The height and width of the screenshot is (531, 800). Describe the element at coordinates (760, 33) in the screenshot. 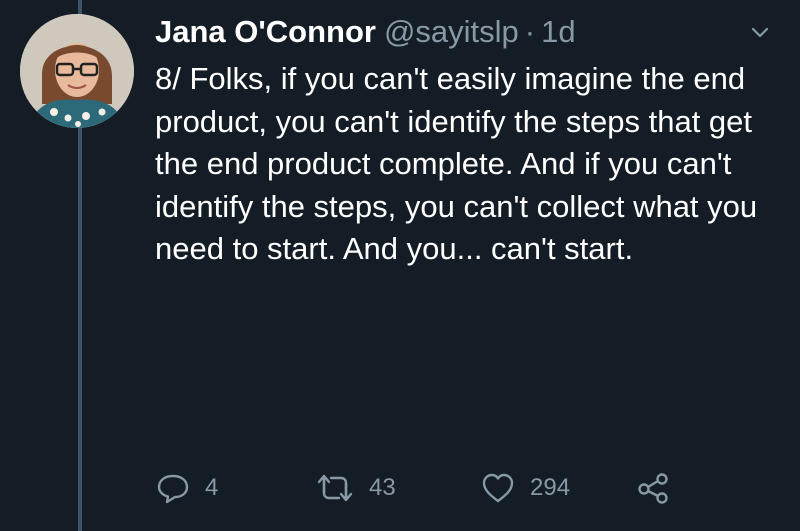

I see `chevron-down-icon` at that location.